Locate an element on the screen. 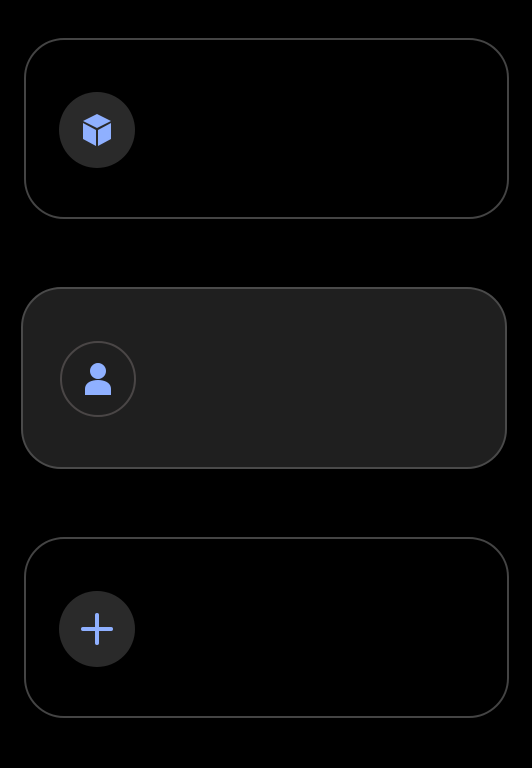 Image resolution: width=532 pixels, height=768 pixels. person-icon is located at coordinates (98, 379).